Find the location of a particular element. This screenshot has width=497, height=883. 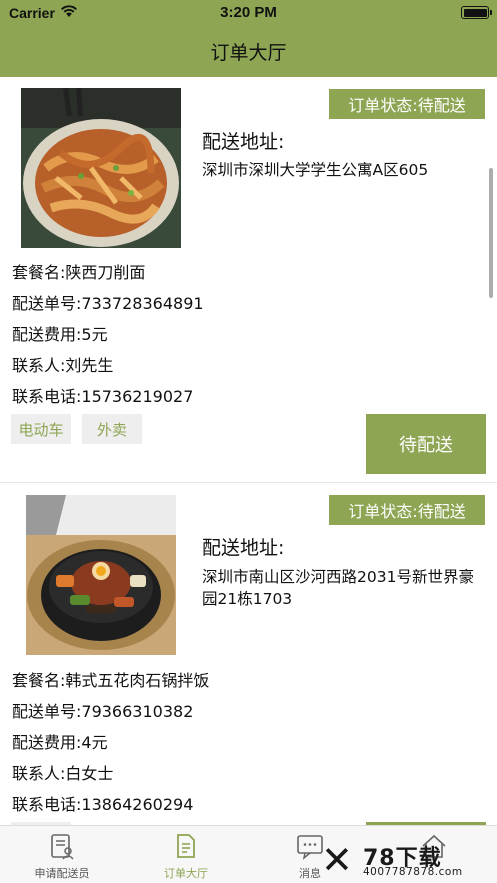

order-number: 配送单号:733728364891 is located at coordinates (108, 303).